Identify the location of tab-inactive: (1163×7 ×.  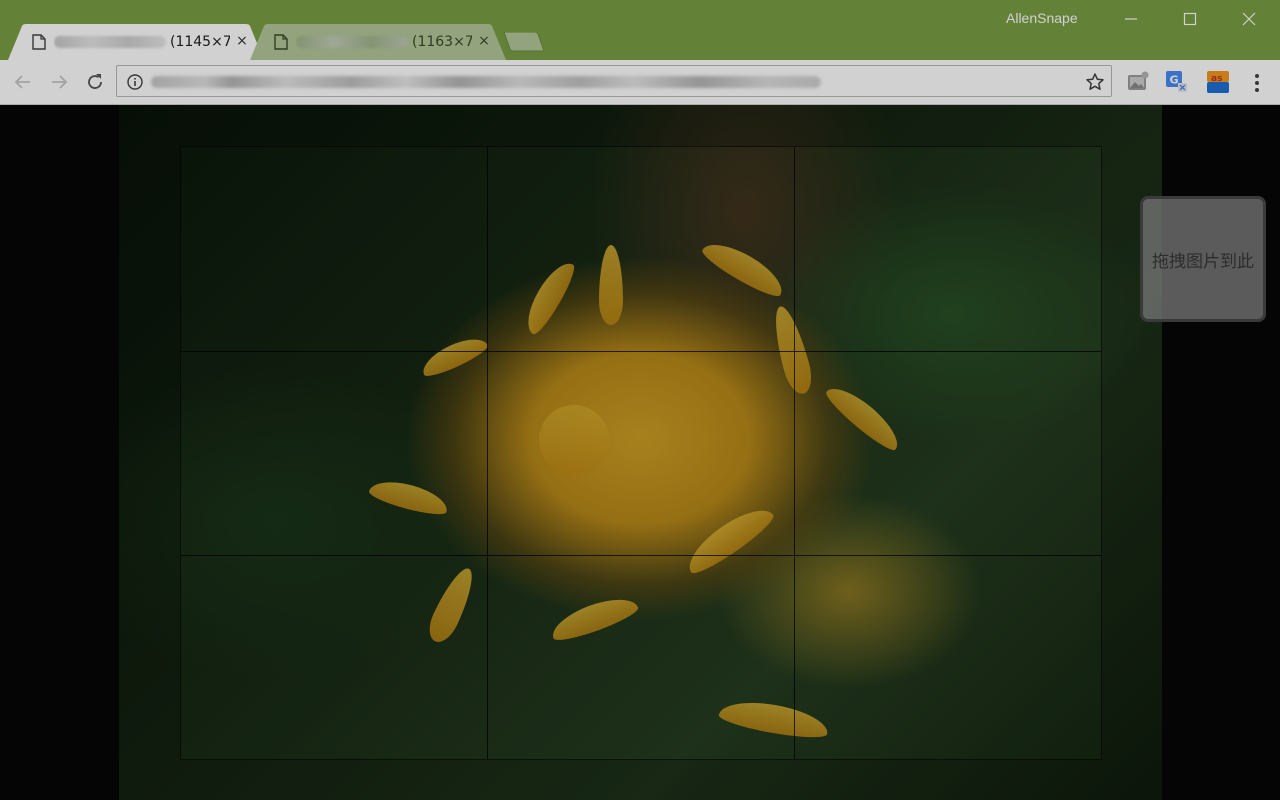
(380, 42).